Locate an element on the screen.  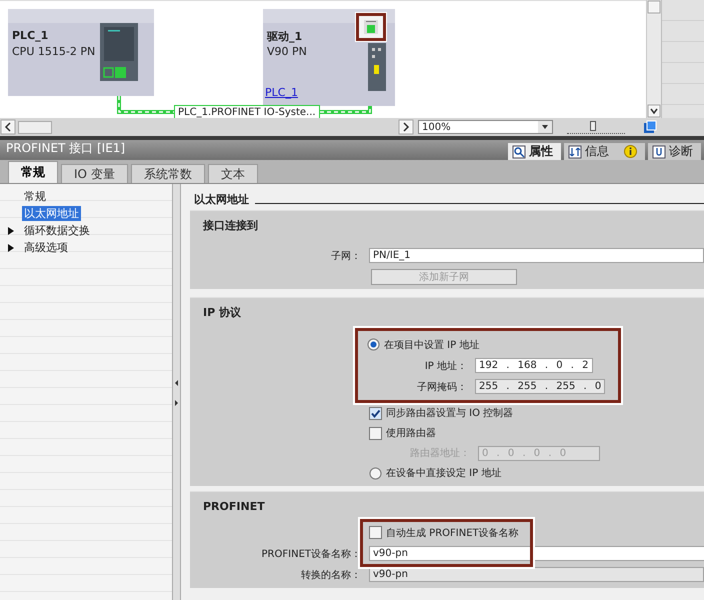
subnet-mask-field: 255 . 255 . 255 . 0 is located at coordinates (540, 386).